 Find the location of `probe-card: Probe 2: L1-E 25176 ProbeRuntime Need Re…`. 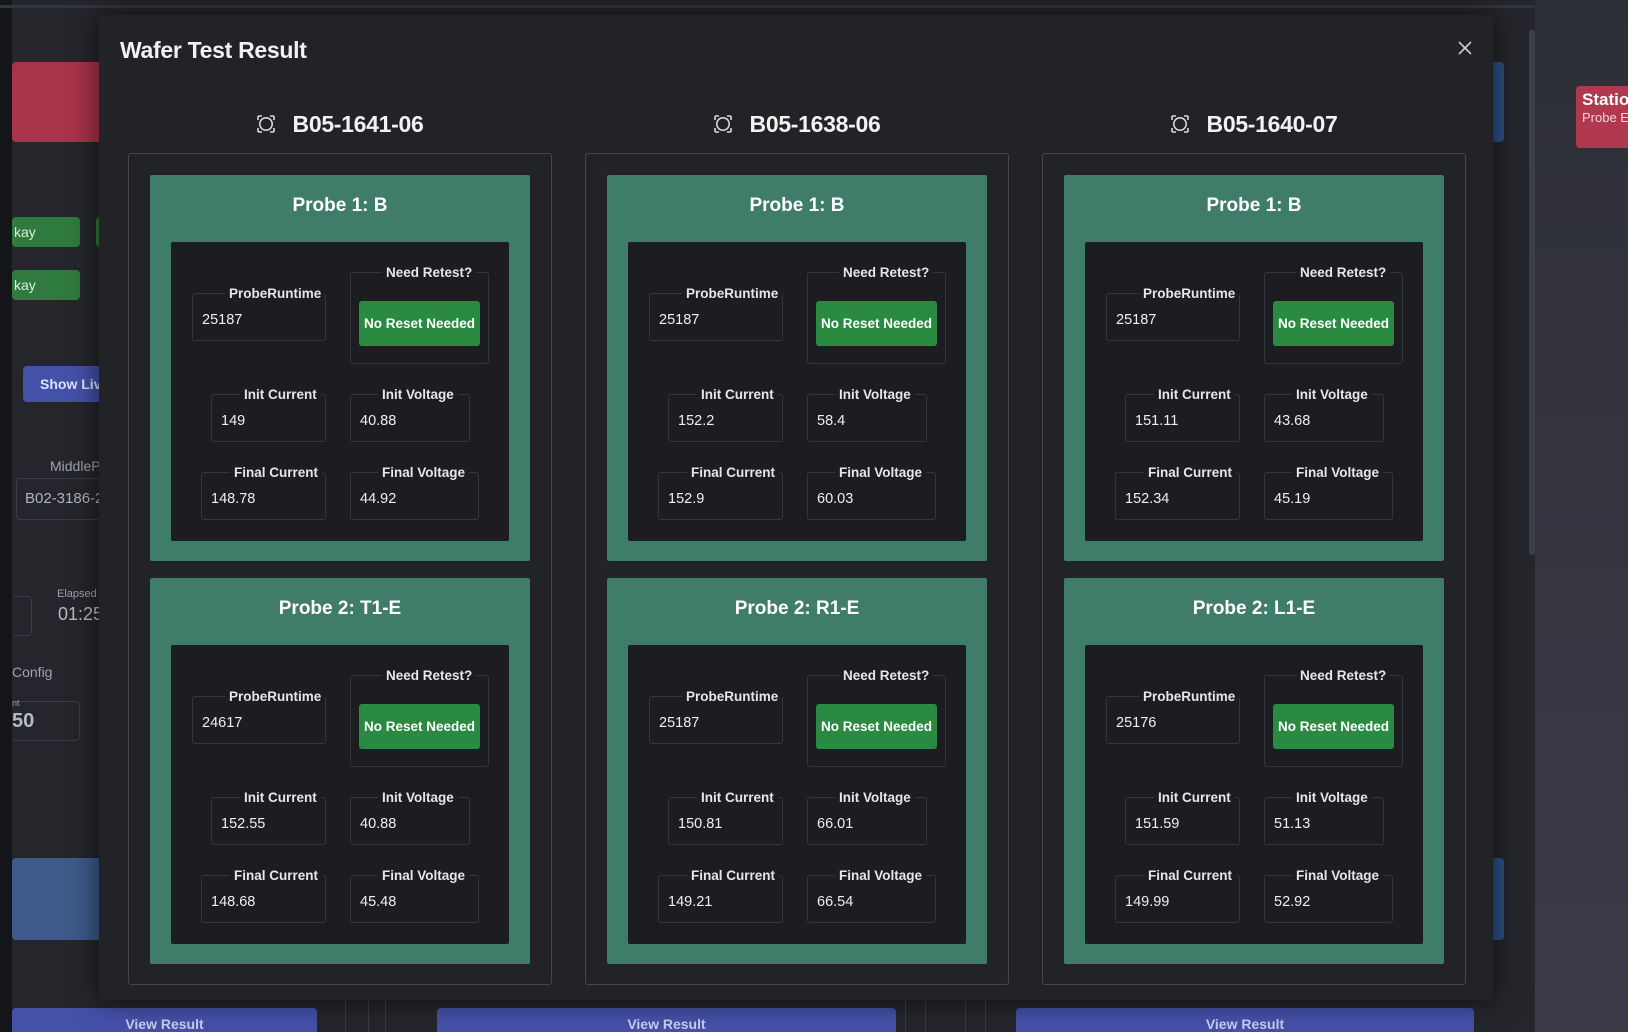

probe-card: Probe 2: L1-E 25176 ProbeRuntime Need Re… is located at coordinates (1254, 771).